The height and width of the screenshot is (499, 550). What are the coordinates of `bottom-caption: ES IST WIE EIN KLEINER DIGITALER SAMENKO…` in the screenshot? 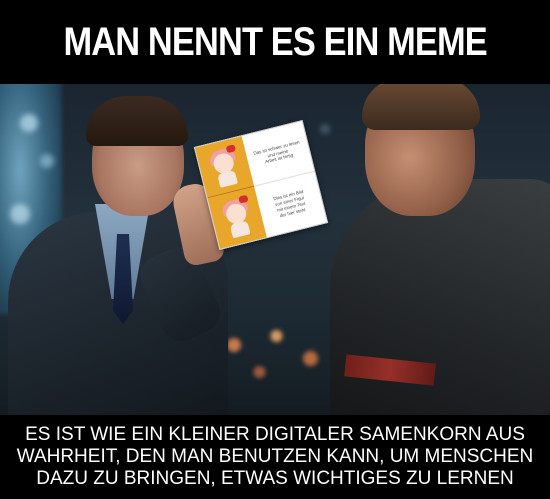 It's located at (275, 456).